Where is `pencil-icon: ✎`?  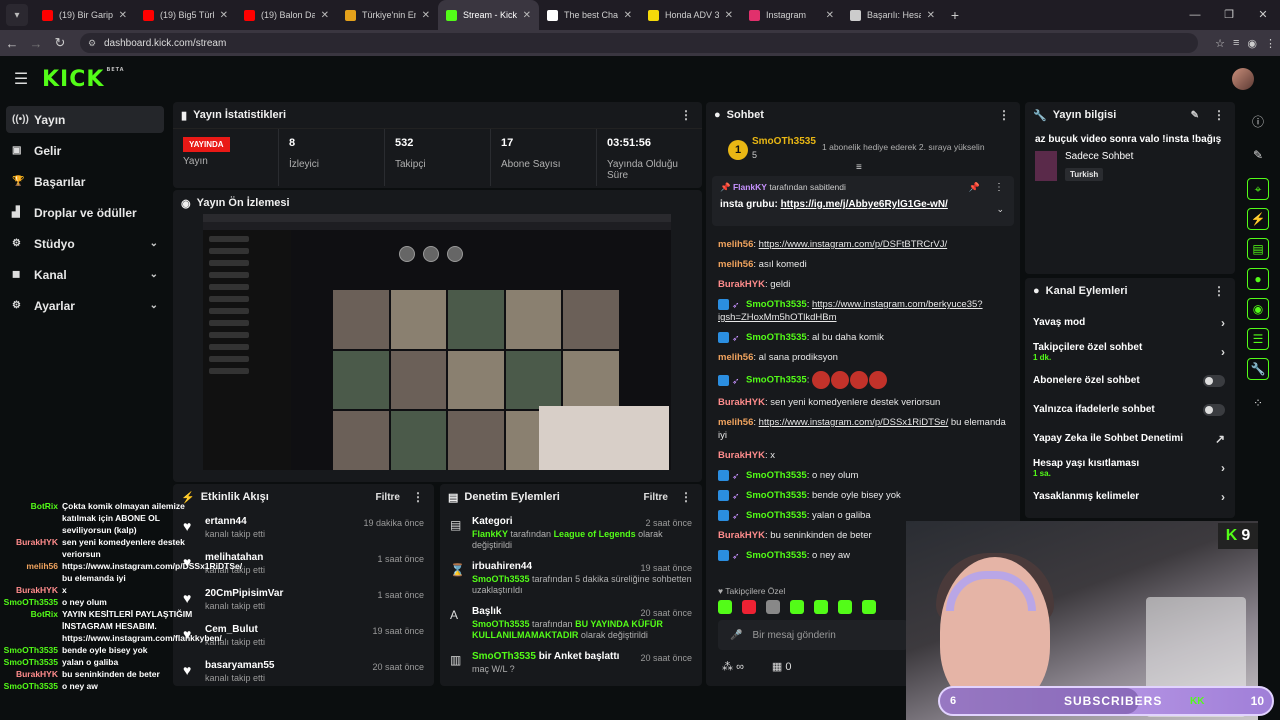
pencil-icon: ✎ is located at coordinates (1258, 155).